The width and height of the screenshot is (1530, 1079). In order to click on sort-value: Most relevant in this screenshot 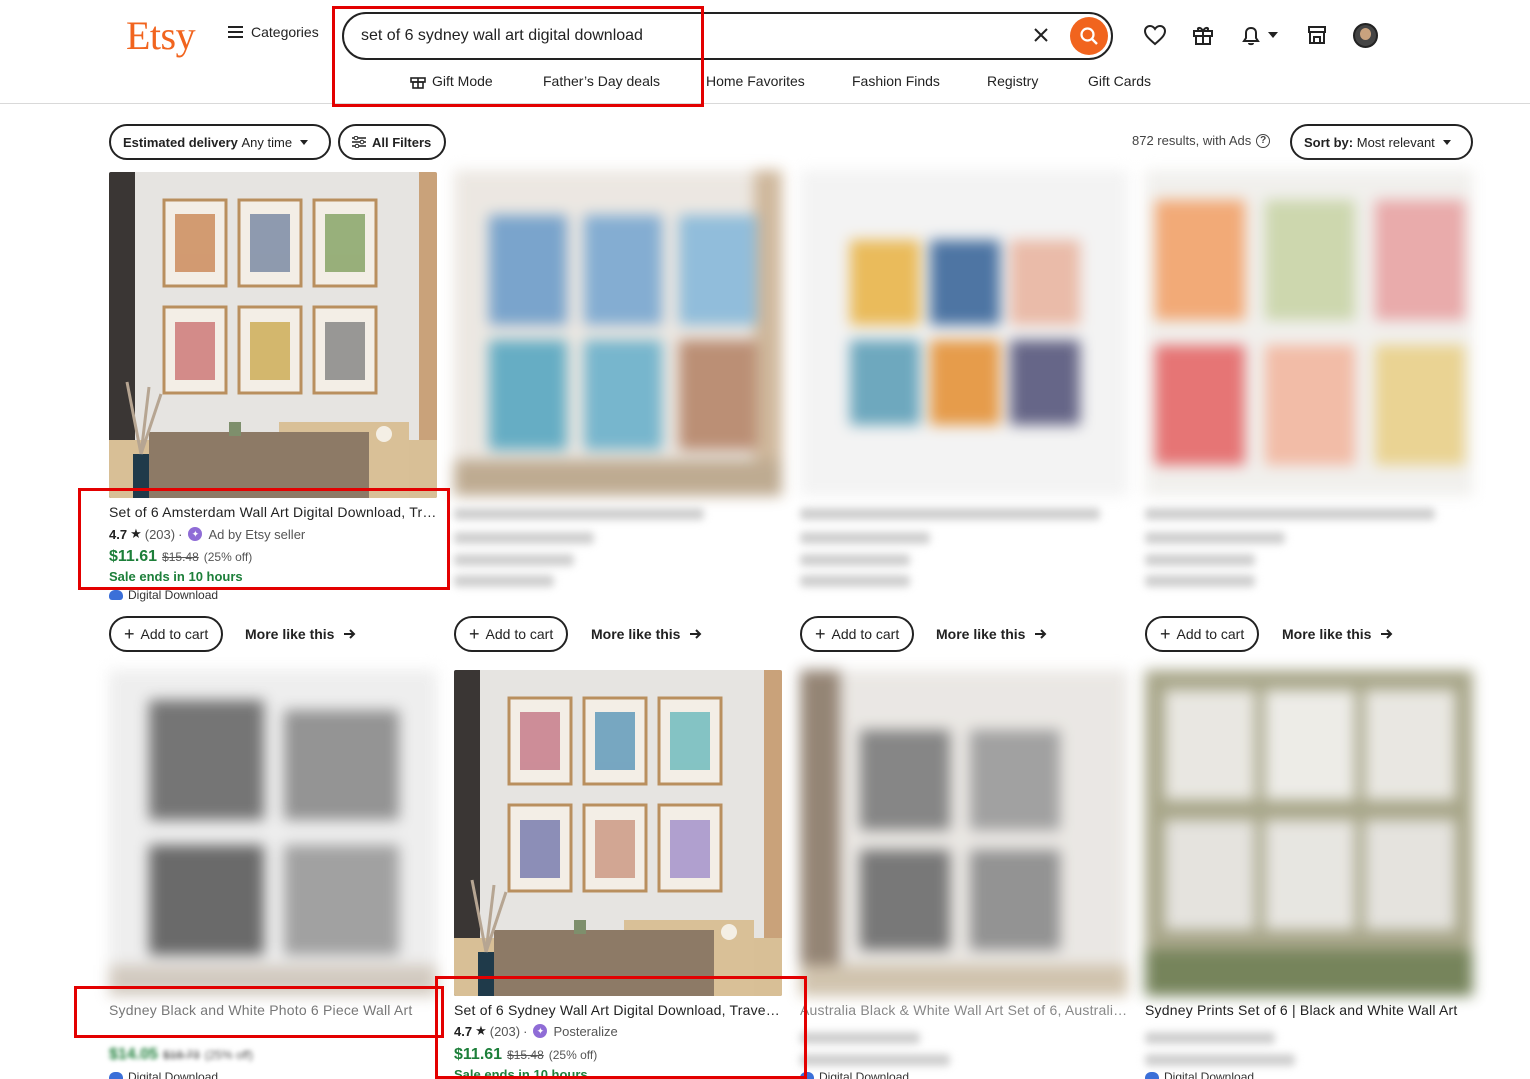, I will do `click(1395, 142)`.